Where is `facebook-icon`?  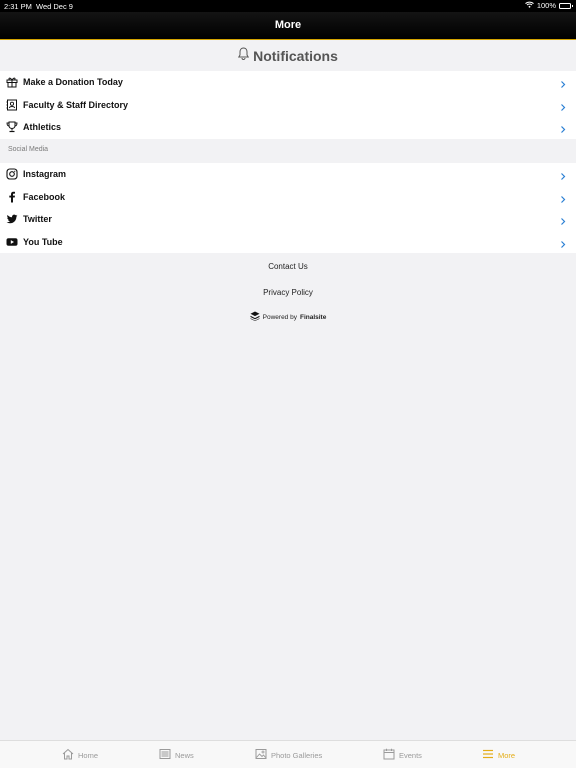
facebook-icon is located at coordinates (12, 197).